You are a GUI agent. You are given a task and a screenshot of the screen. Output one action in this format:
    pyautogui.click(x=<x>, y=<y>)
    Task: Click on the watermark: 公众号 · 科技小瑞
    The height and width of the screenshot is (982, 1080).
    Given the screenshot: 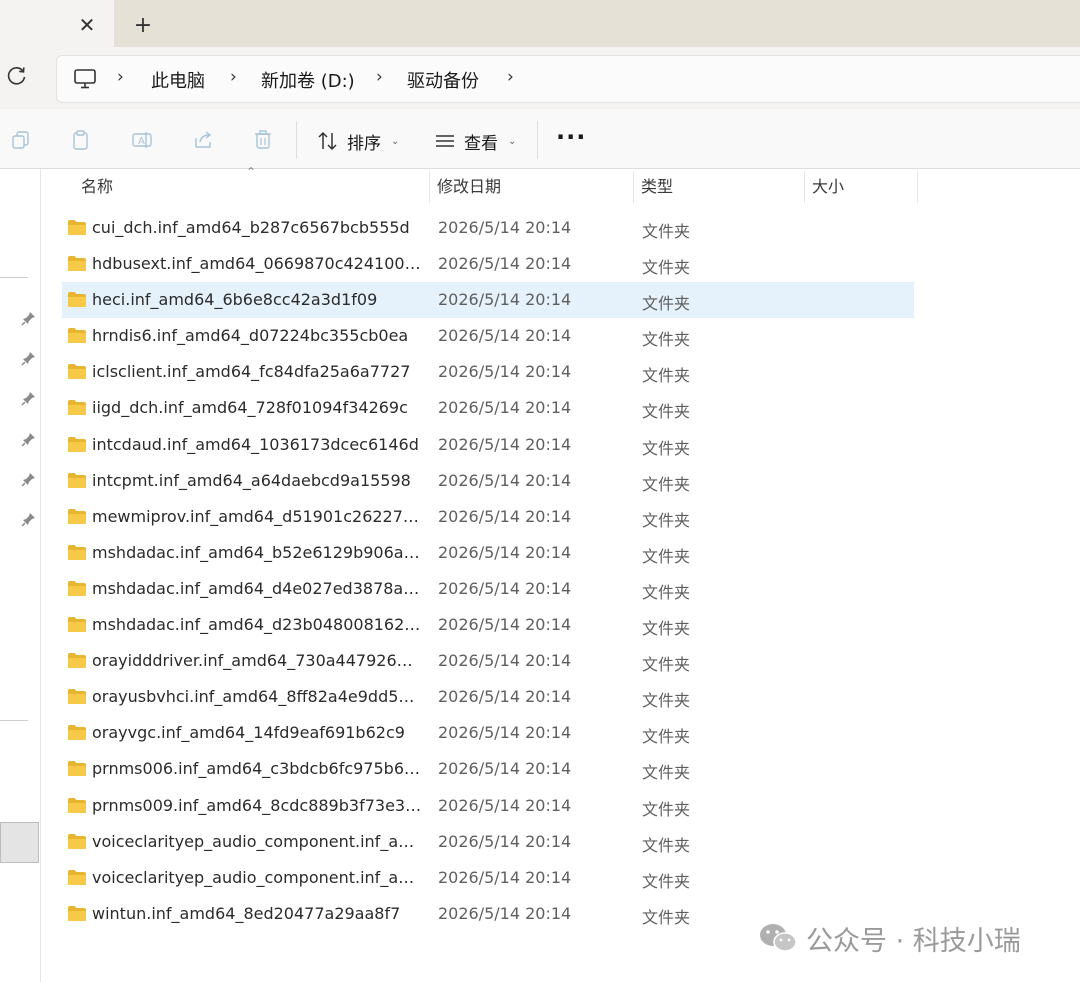 What is the action you would take?
    pyautogui.click(x=889, y=938)
    